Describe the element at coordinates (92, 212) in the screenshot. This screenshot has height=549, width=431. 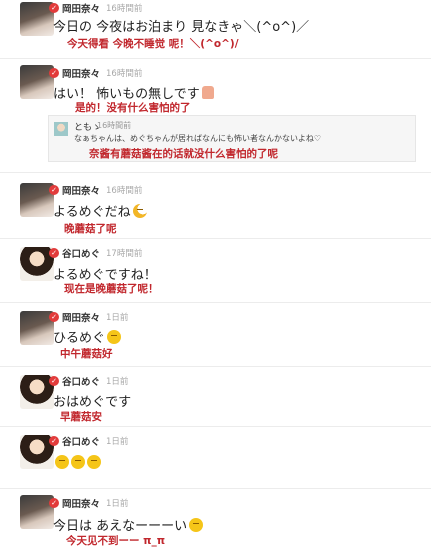
I see `post-text-content: よるめぐだね` at that location.